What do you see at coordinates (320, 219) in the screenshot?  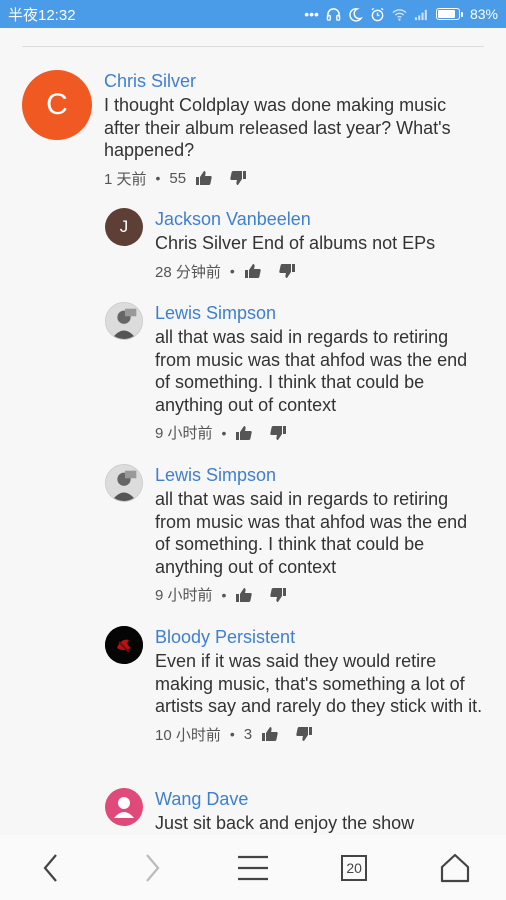 I see `comment-author: Jackson Vanbeelen` at bounding box center [320, 219].